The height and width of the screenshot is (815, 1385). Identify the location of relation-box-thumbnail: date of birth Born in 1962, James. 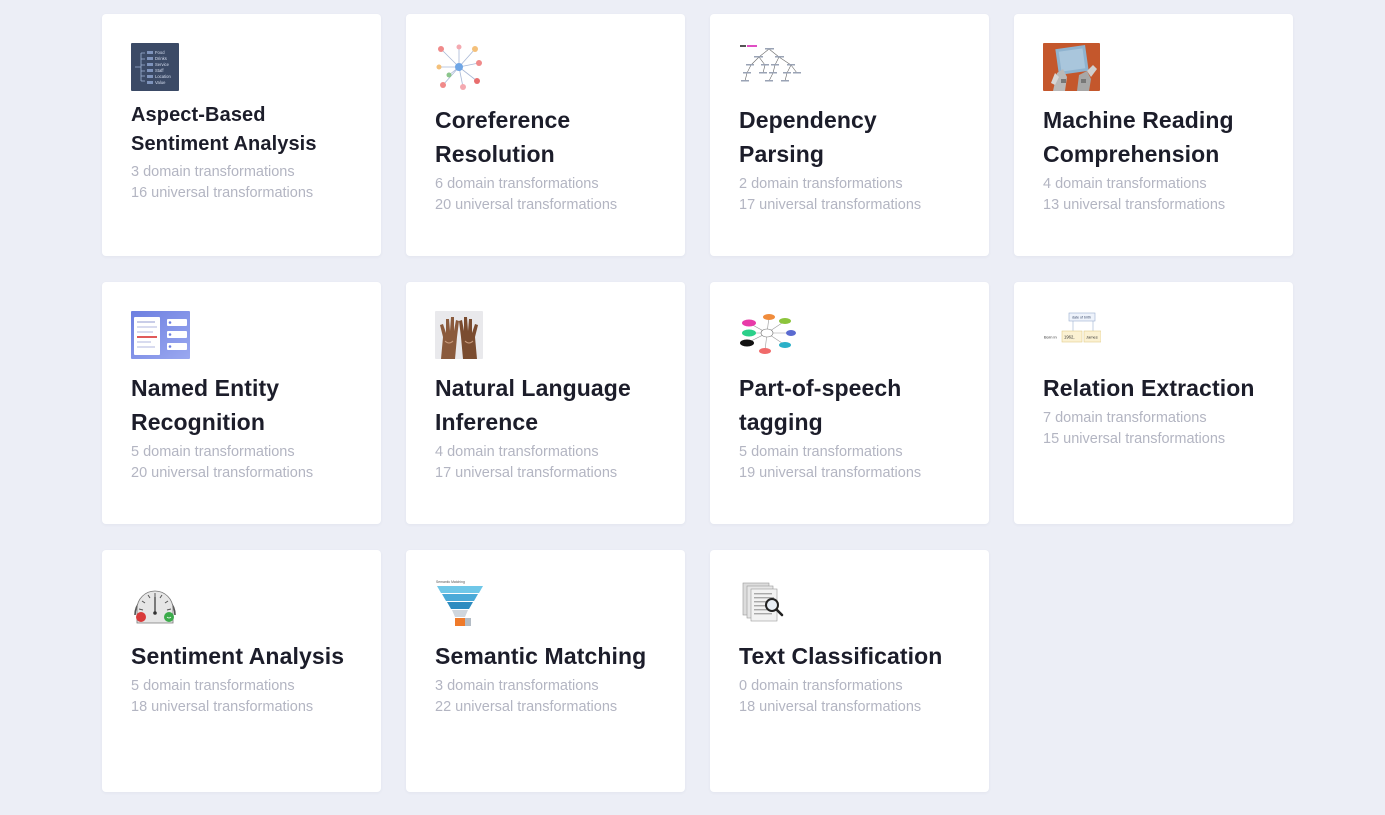
(1072, 335).